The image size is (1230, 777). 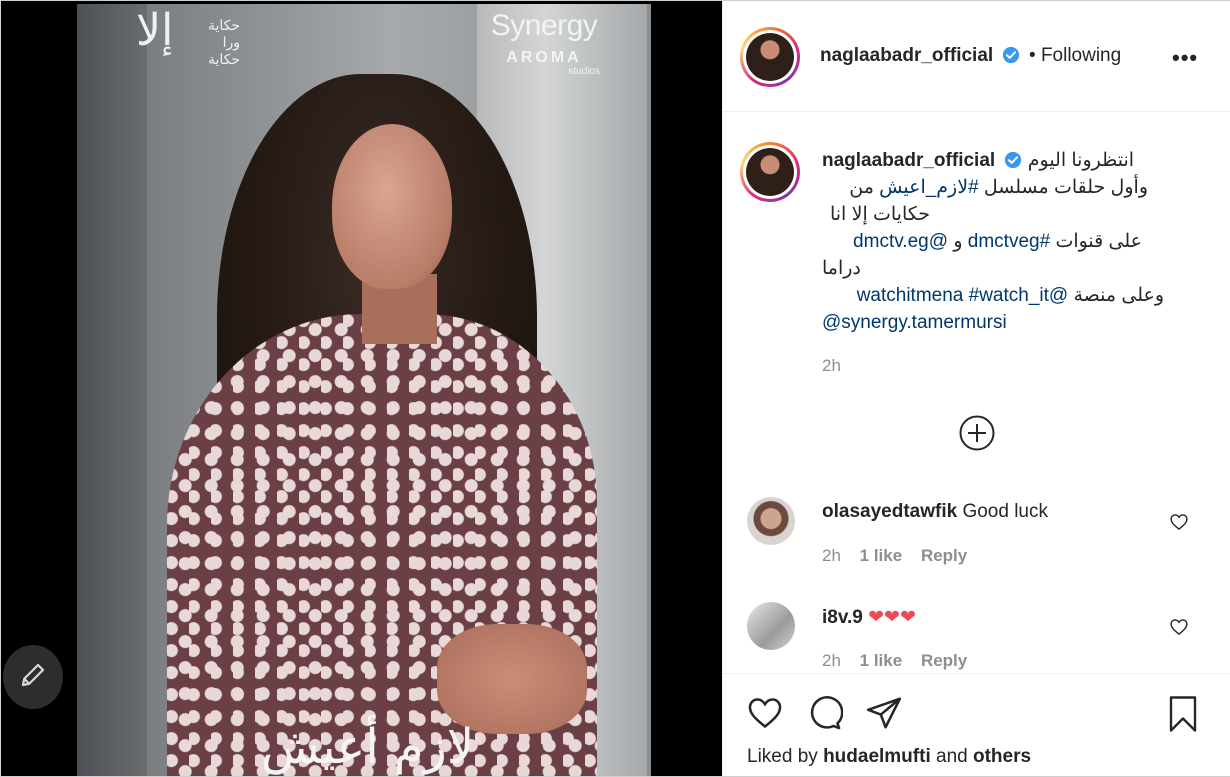 What do you see at coordinates (958, 241) in the screenshot?
I see `caption-line: و` at bounding box center [958, 241].